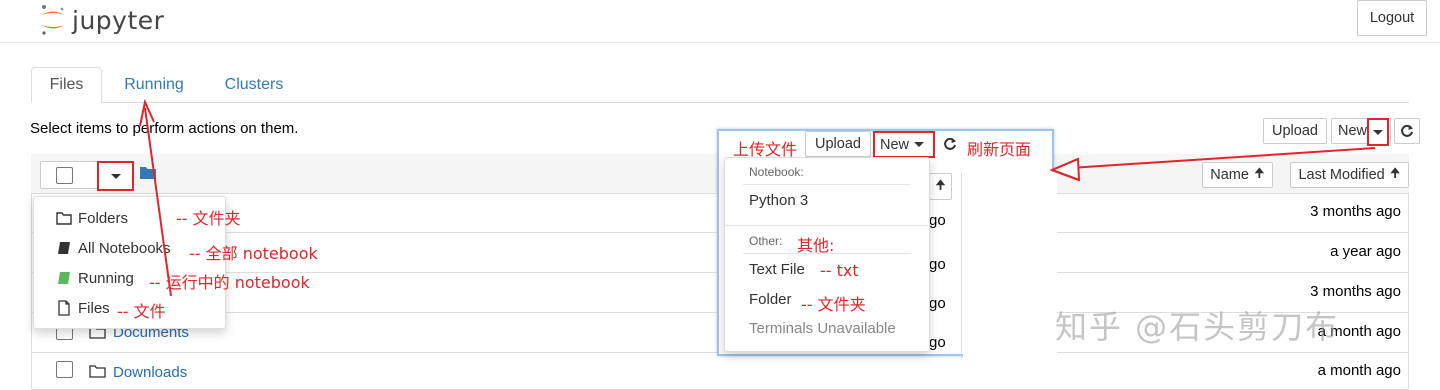 This screenshot has width=1440, height=390. Describe the element at coordinates (1212, 164) in the screenshot. I see `arrow-to-new-caret` at that location.